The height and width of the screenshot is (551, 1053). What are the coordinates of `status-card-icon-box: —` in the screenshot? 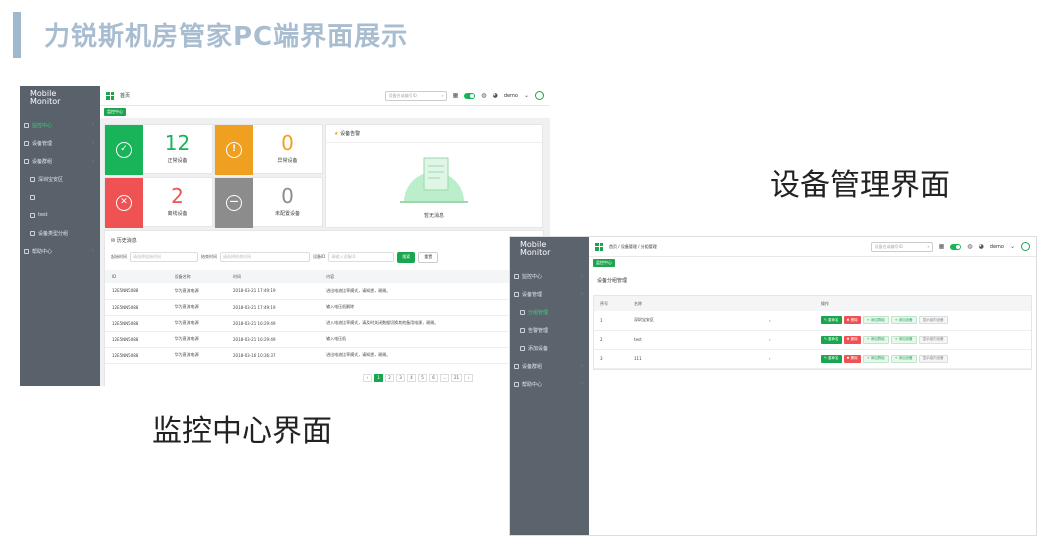 It's located at (234, 203).